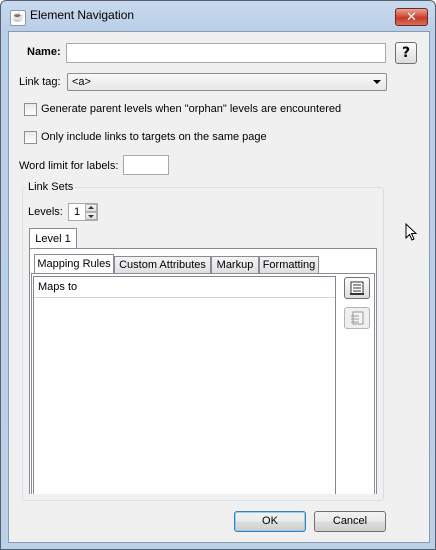 The image size is (436, 550). What do you see at coordinates (45, 212) in the screenshot?
I see `levels-label: Levels:` at bounding box center [45, 212].